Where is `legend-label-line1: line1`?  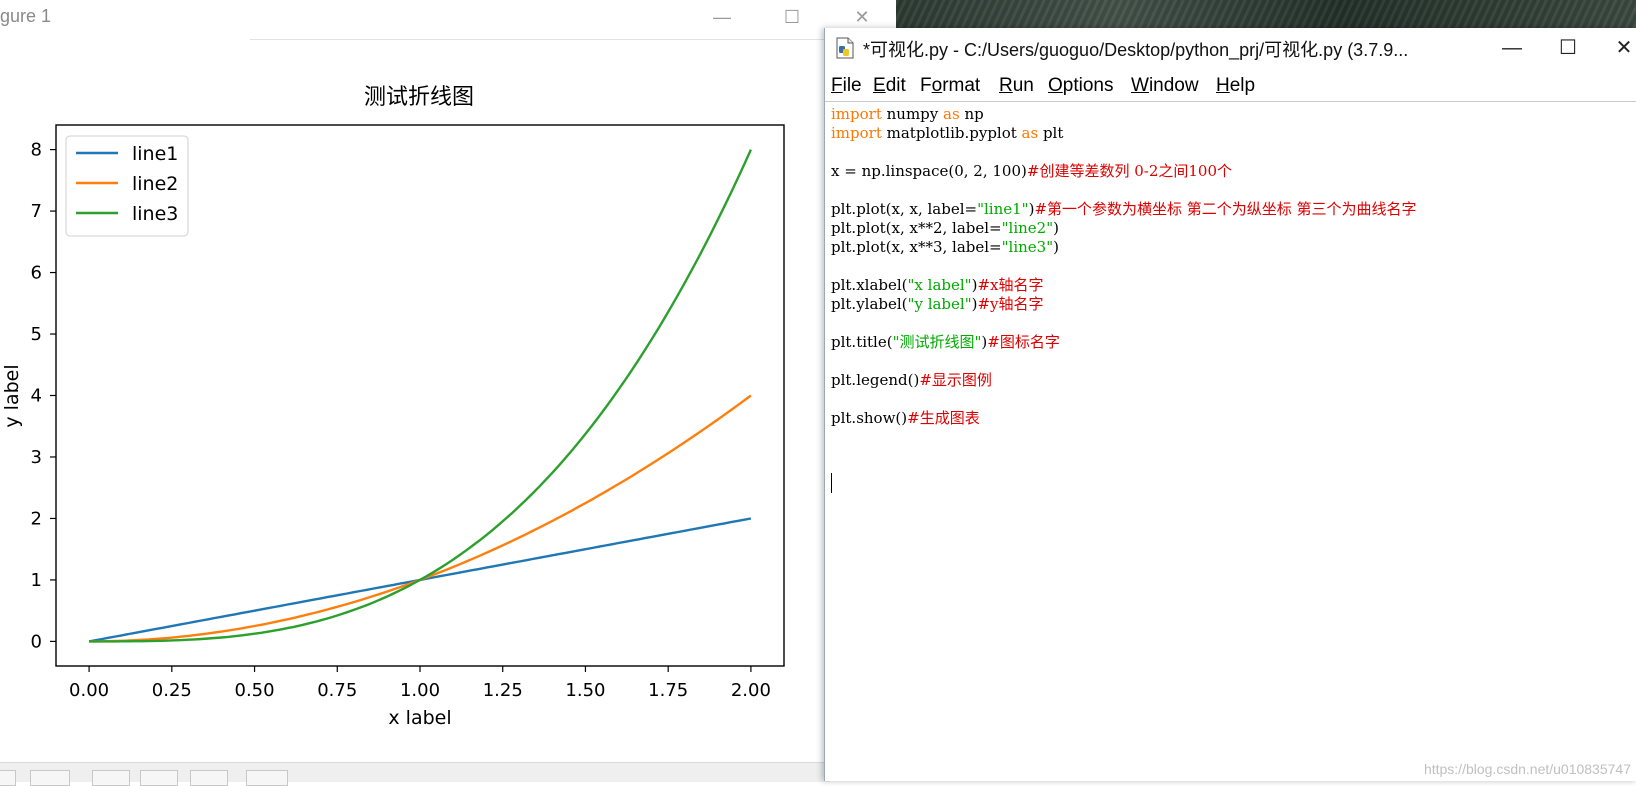
legend-label-line1: line1 is located at coordinates (155, 154).